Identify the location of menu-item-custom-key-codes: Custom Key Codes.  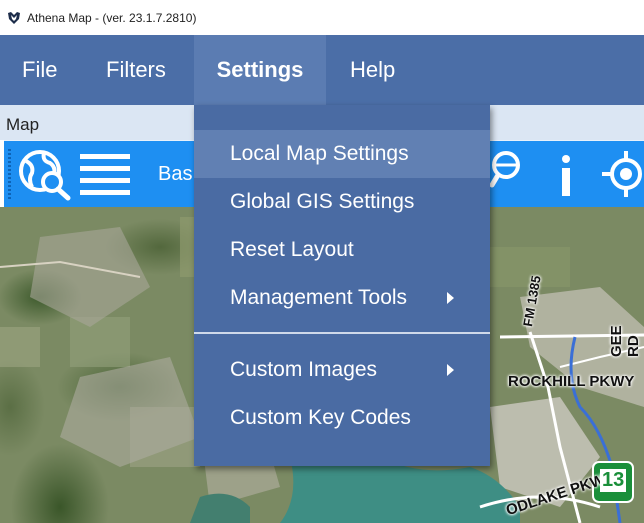
(342, 418).